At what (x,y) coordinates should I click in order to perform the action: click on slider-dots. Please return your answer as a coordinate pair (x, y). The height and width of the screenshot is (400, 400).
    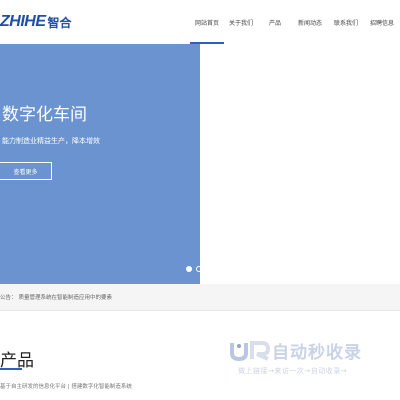
    Looking at the image, I should click on (194, 269).